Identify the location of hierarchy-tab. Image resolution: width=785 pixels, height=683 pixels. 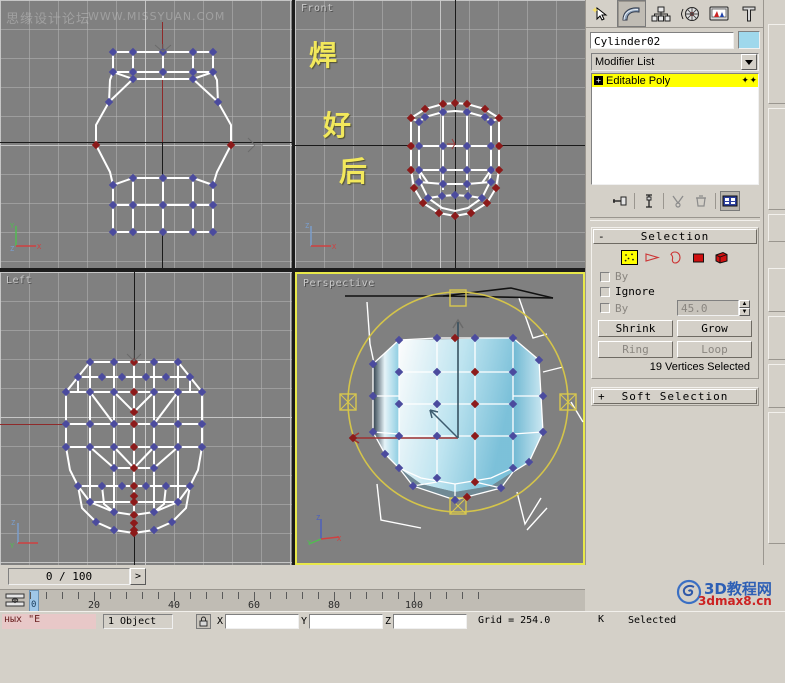
(660, 13).